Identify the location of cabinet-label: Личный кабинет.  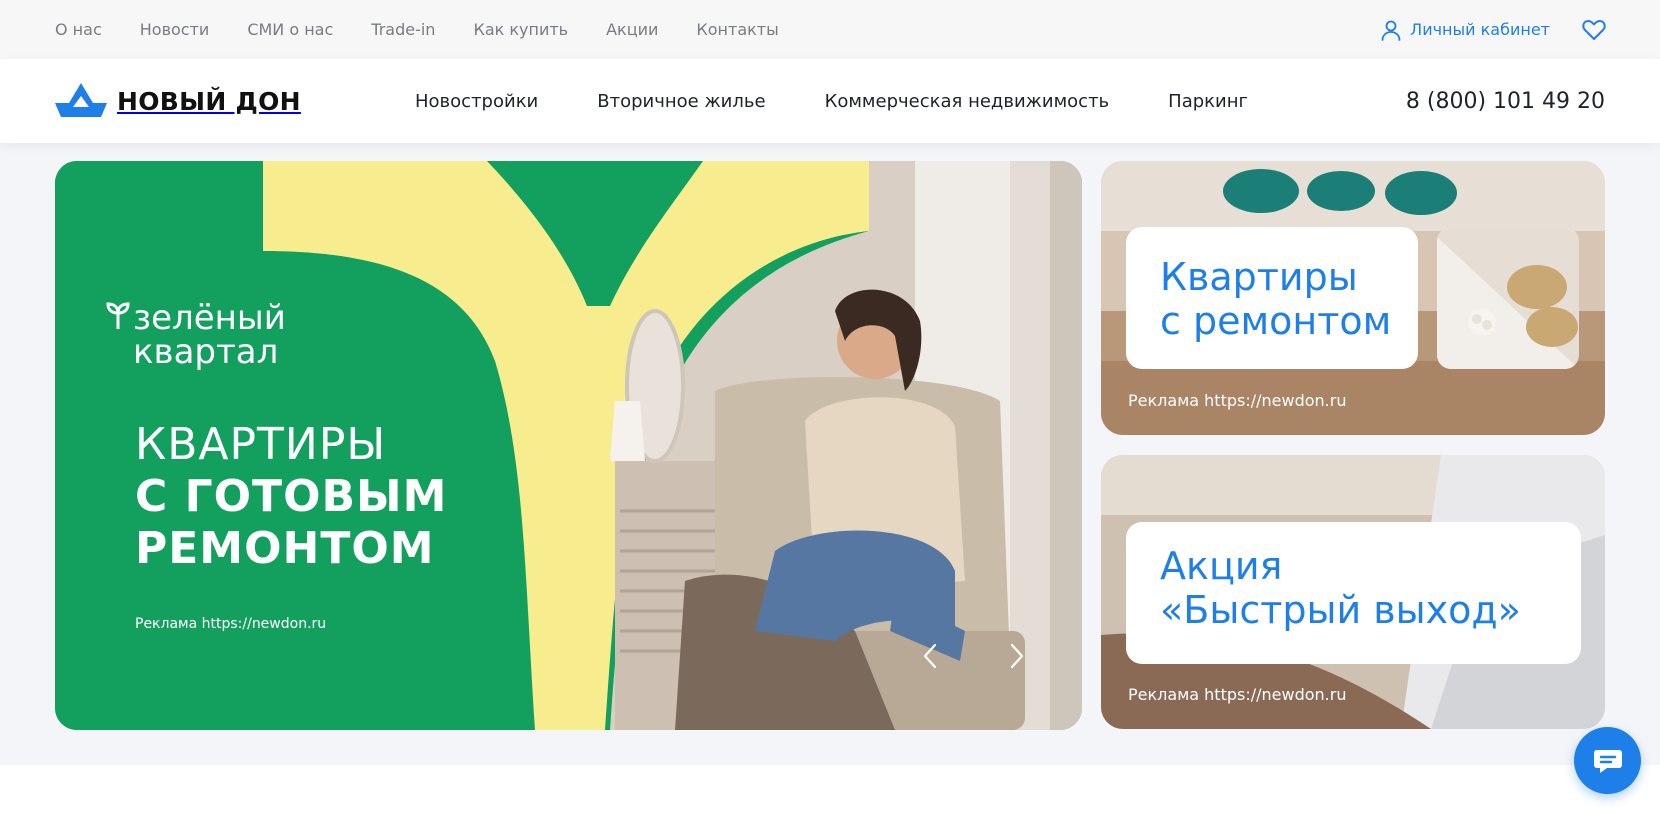
(1480, 29).